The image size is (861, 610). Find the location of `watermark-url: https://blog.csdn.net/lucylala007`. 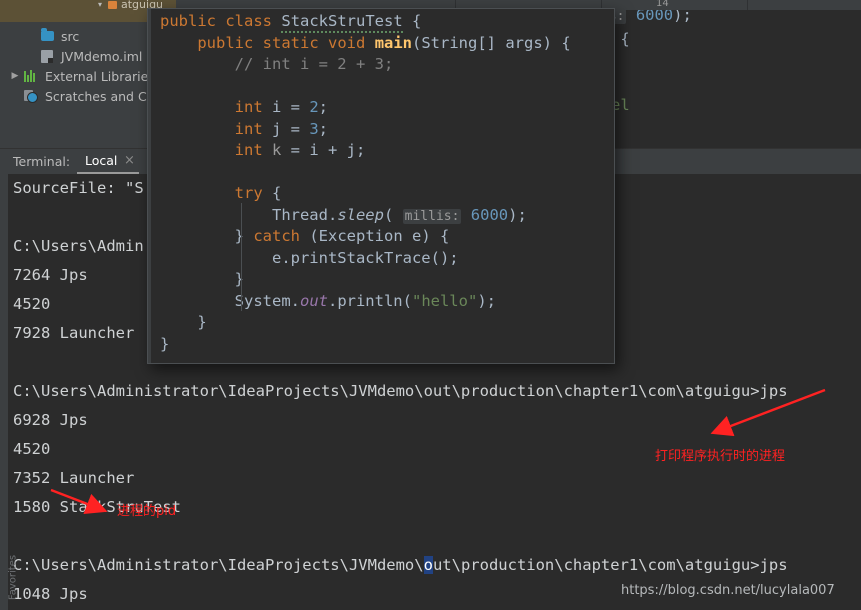

watermark-url: https://blog.csdn.net/lucylala007 is located at coordinates (728, 590).